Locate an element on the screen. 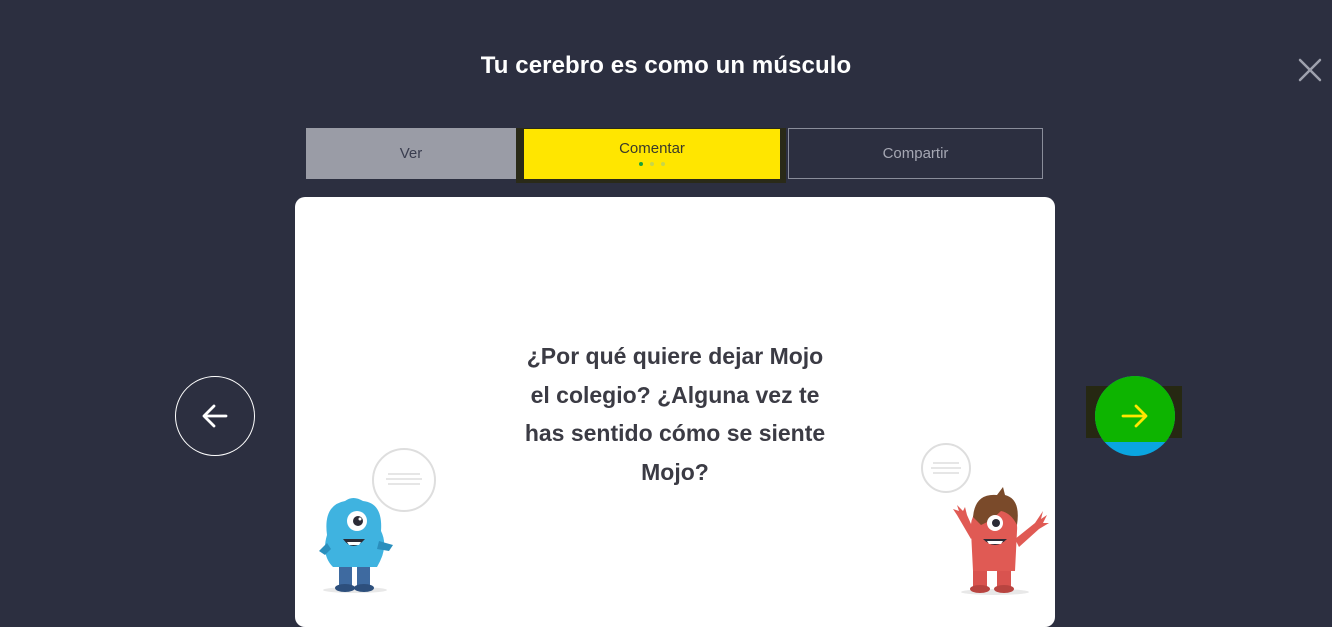  tab-ver-label: Ver is located at coordinates (411, 153).